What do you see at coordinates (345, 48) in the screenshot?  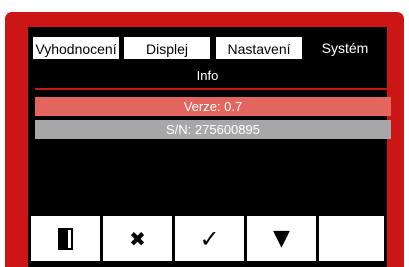 I see `tab-system: Systém` at bounding box center [345, 48].